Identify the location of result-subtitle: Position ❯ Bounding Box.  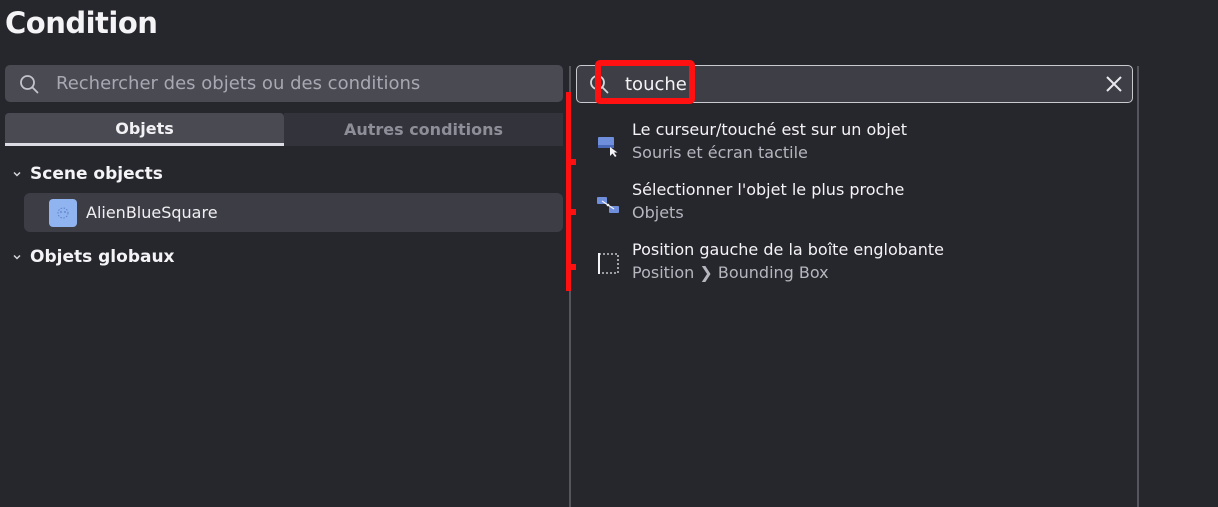
(730, 272).